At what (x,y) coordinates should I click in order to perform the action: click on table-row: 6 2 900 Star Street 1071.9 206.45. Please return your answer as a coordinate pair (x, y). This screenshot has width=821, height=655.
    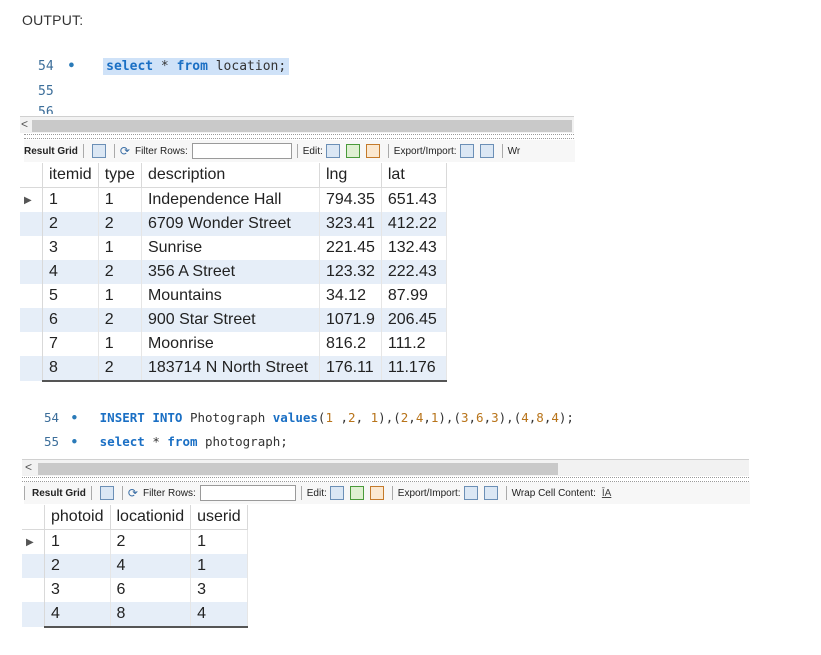
    Looking at the image, I should click on (233, 320).